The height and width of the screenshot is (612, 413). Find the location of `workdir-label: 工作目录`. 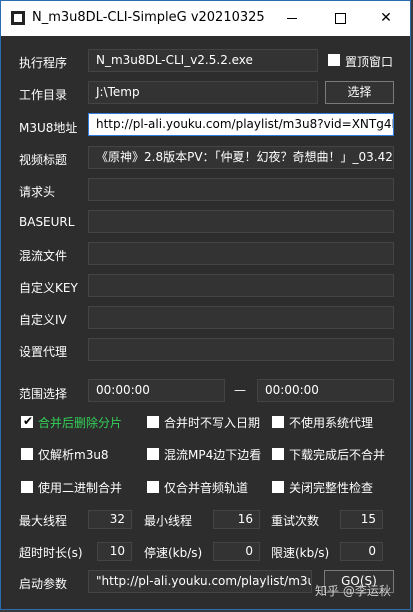

workdir-label: 工作目录 is located at coordinates (43, 95).